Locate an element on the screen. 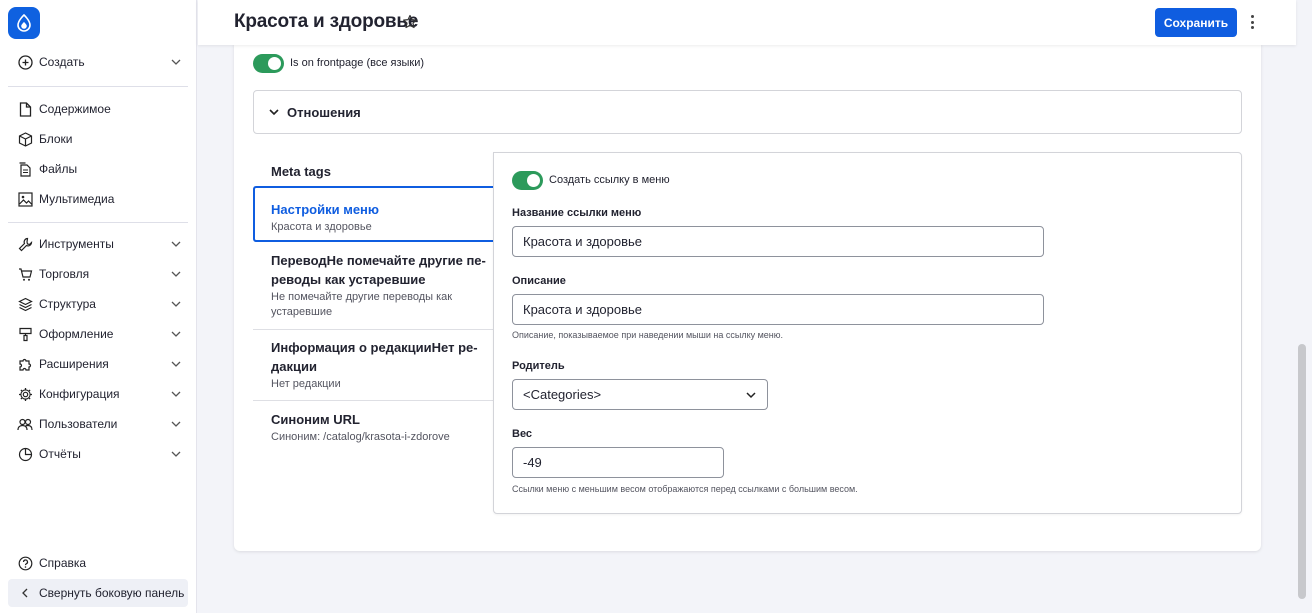 This screenshot has width=1312, height=613. sidebar-item-label: Торговля is located at coordinates (64, 274).